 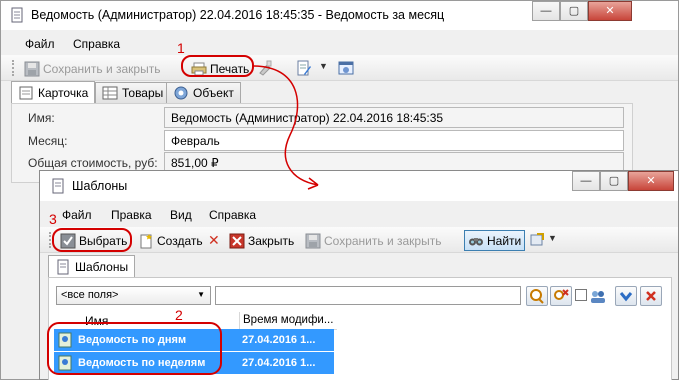 I want to click on annotation-3: 3, so click(x=53, y=219).